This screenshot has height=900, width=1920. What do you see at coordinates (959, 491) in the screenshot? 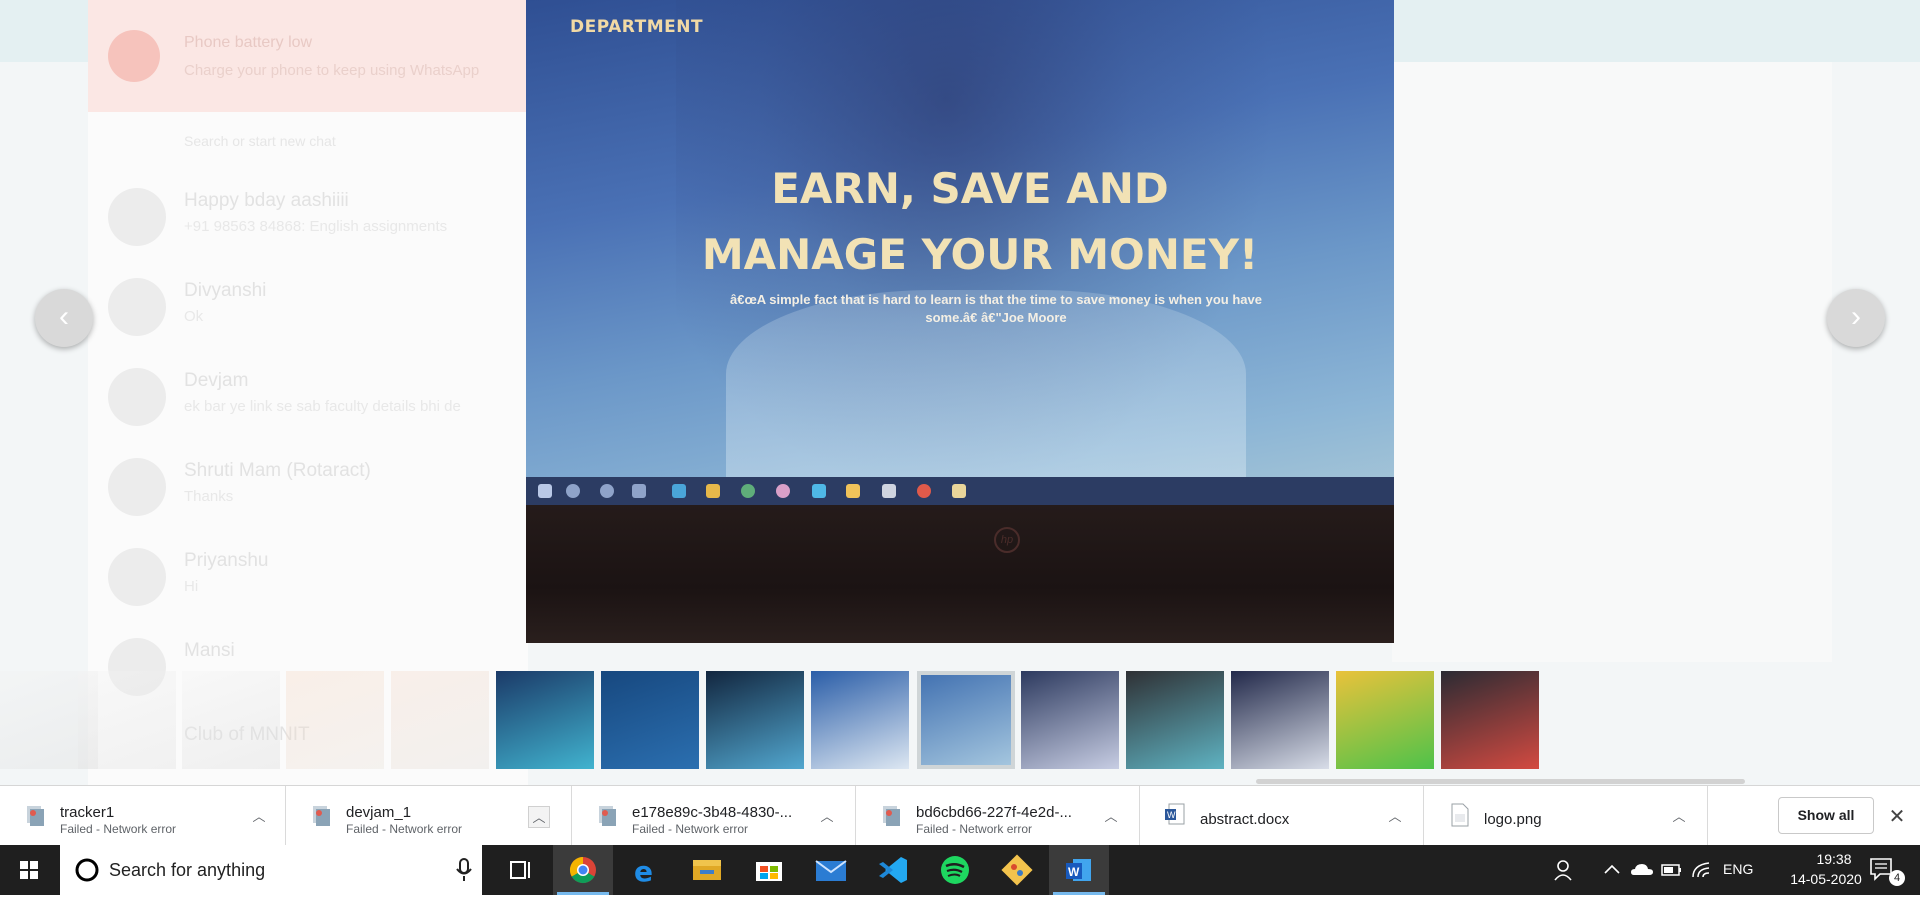
I see `photo-notes-icon` at bounding box center [959, 491].